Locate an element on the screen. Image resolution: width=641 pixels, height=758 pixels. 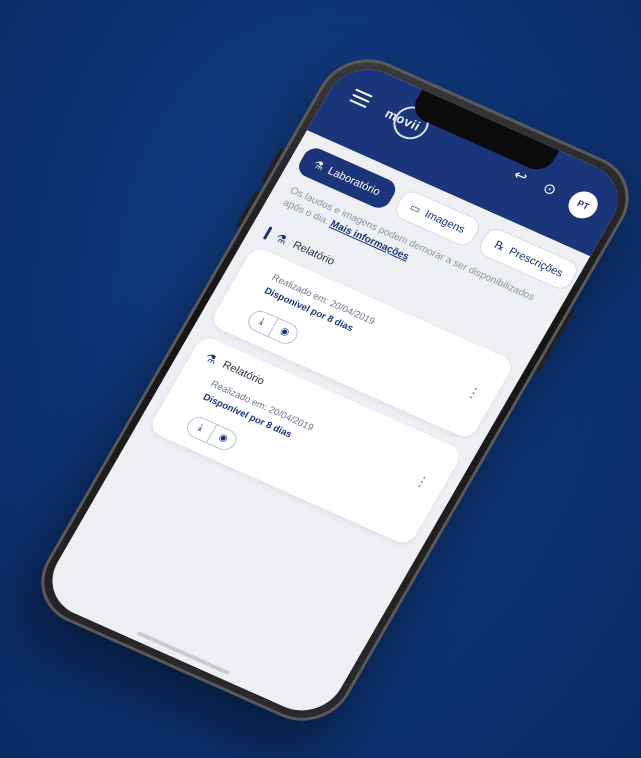
section-title: Relatório is located at coordinates (313, 253).